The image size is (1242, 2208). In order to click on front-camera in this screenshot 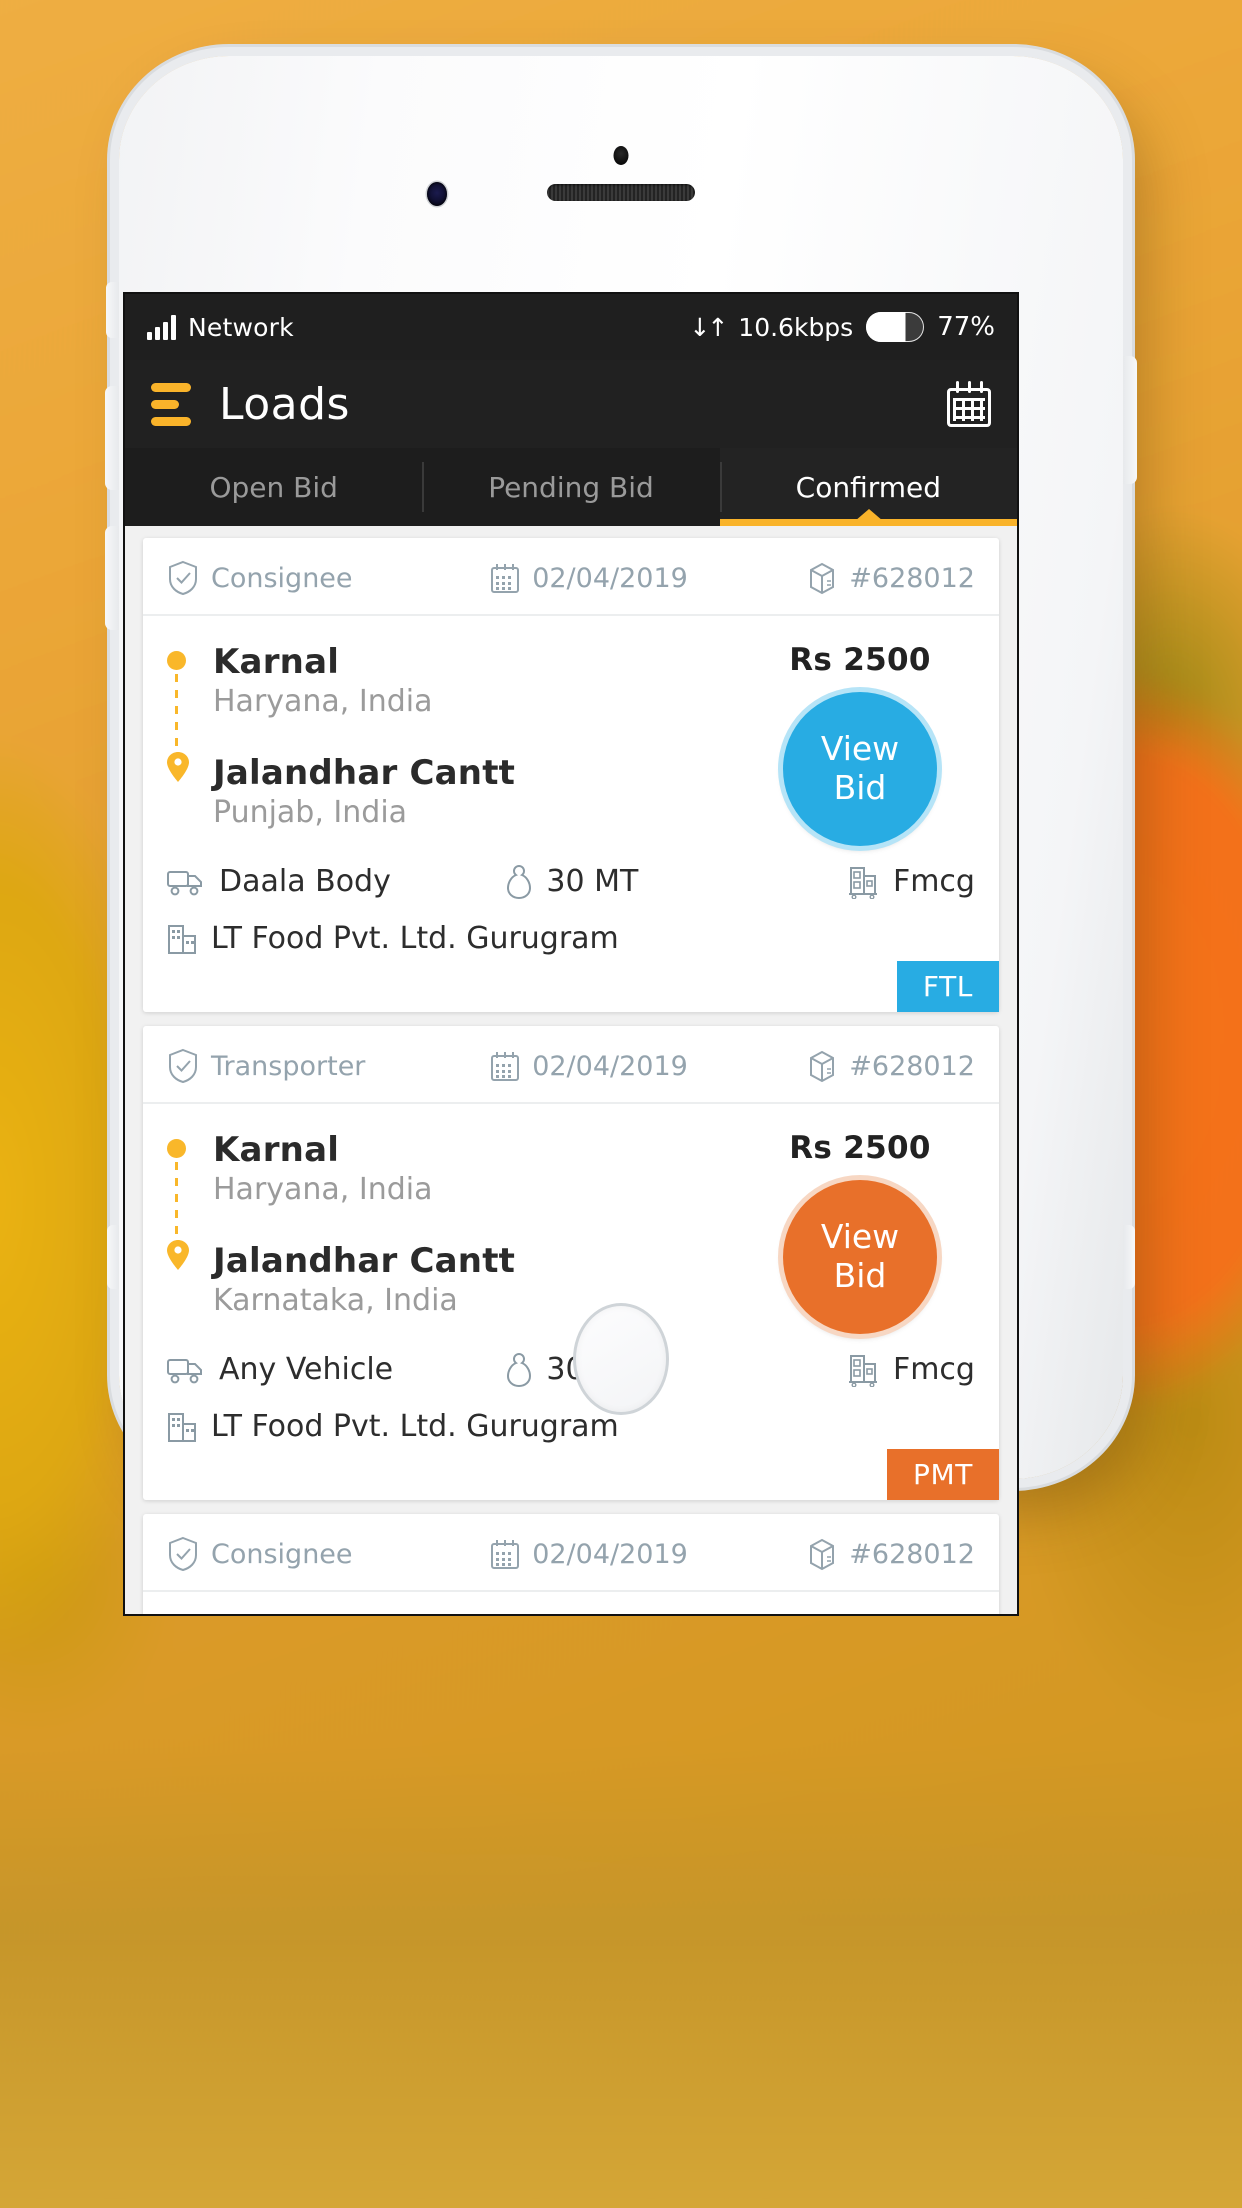, I will do `click(437, 194)`.